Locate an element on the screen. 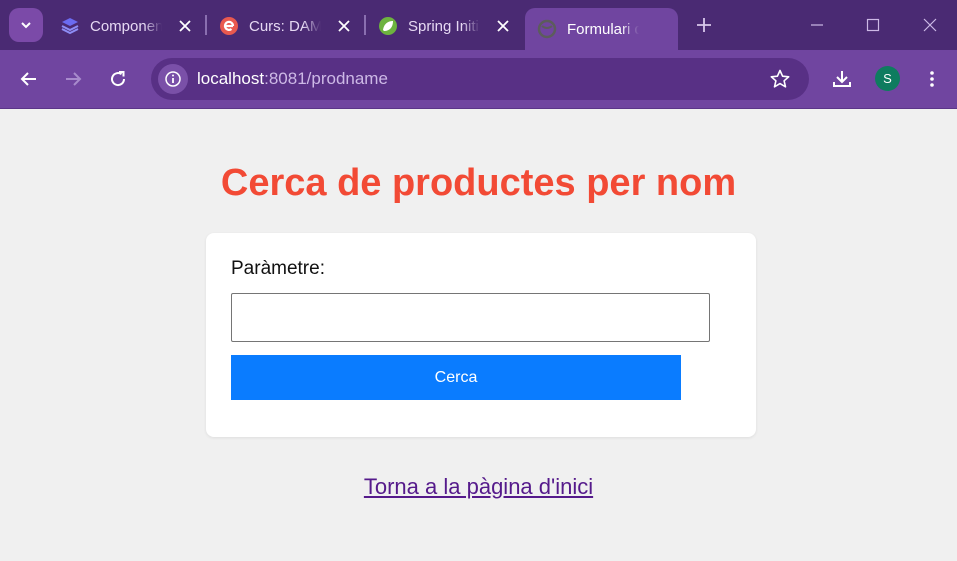  spring-leaf-icon is located at coordinates (388, 26).